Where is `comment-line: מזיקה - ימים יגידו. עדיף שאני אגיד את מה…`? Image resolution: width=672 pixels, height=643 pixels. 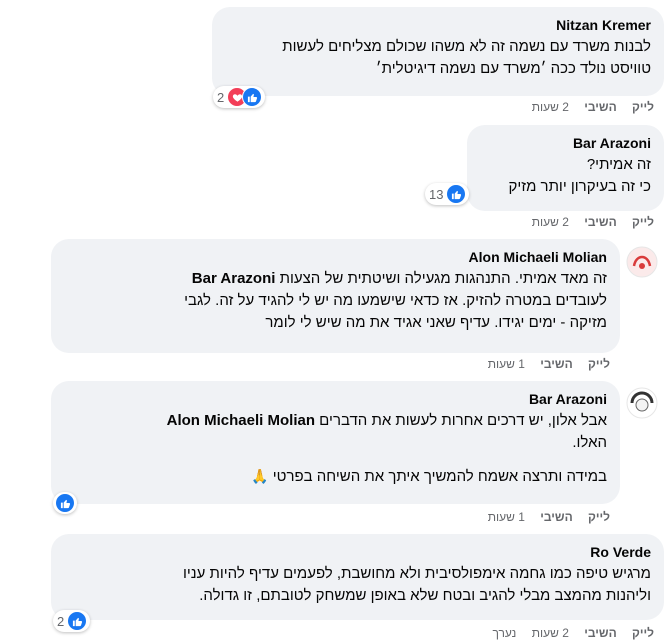
comment-line: מזיקה - ימים יגידו. עדיף שאני אגיד את מה… is located at coordinates (436, 322).